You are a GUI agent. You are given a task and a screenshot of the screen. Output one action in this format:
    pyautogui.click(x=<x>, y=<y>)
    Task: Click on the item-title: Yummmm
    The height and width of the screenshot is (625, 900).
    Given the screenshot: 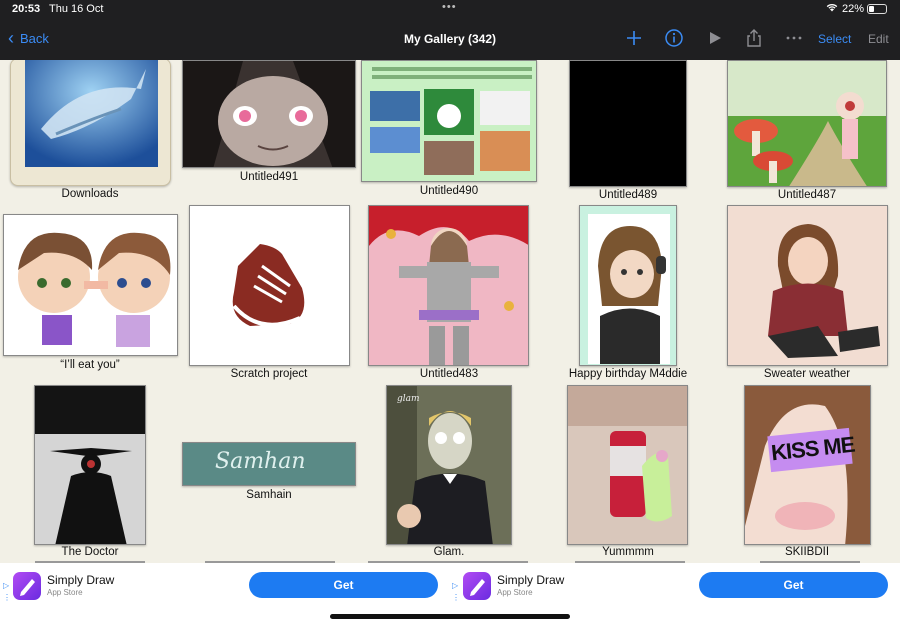 What is the action you would take?
    pyautogui.click(x=628, y=552)
    